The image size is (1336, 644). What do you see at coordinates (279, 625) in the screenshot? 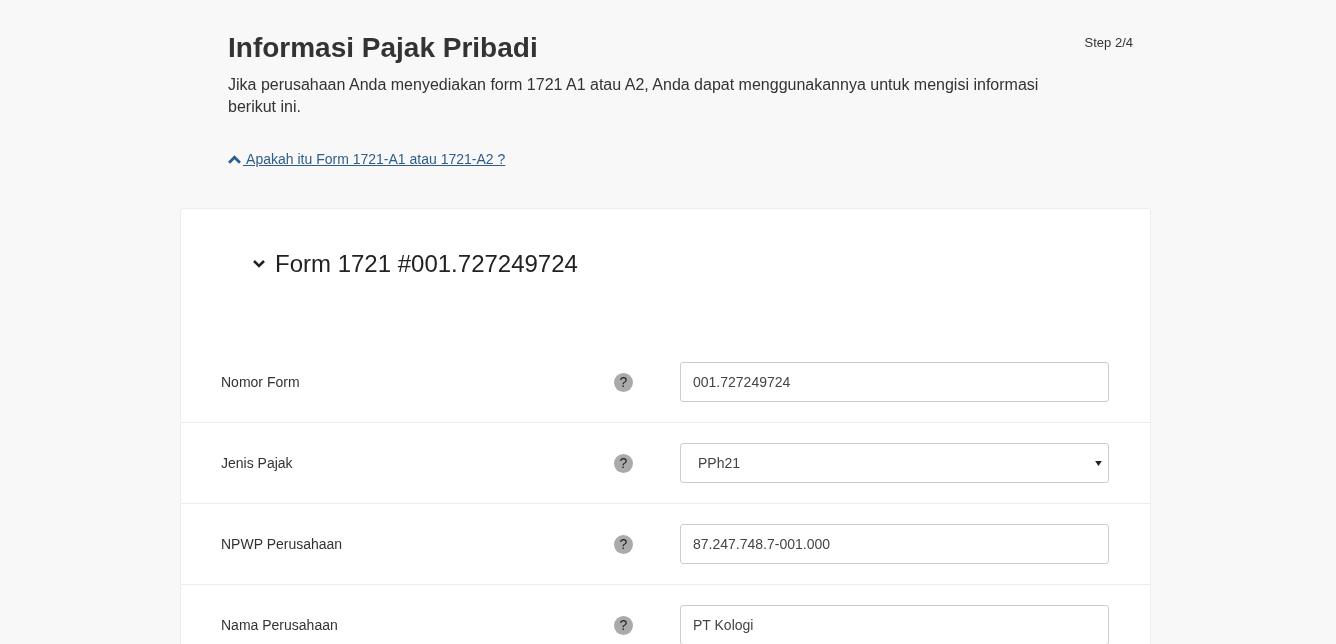
I see `field-label: Nama Perusahaan` at bounding box center [279, 625].